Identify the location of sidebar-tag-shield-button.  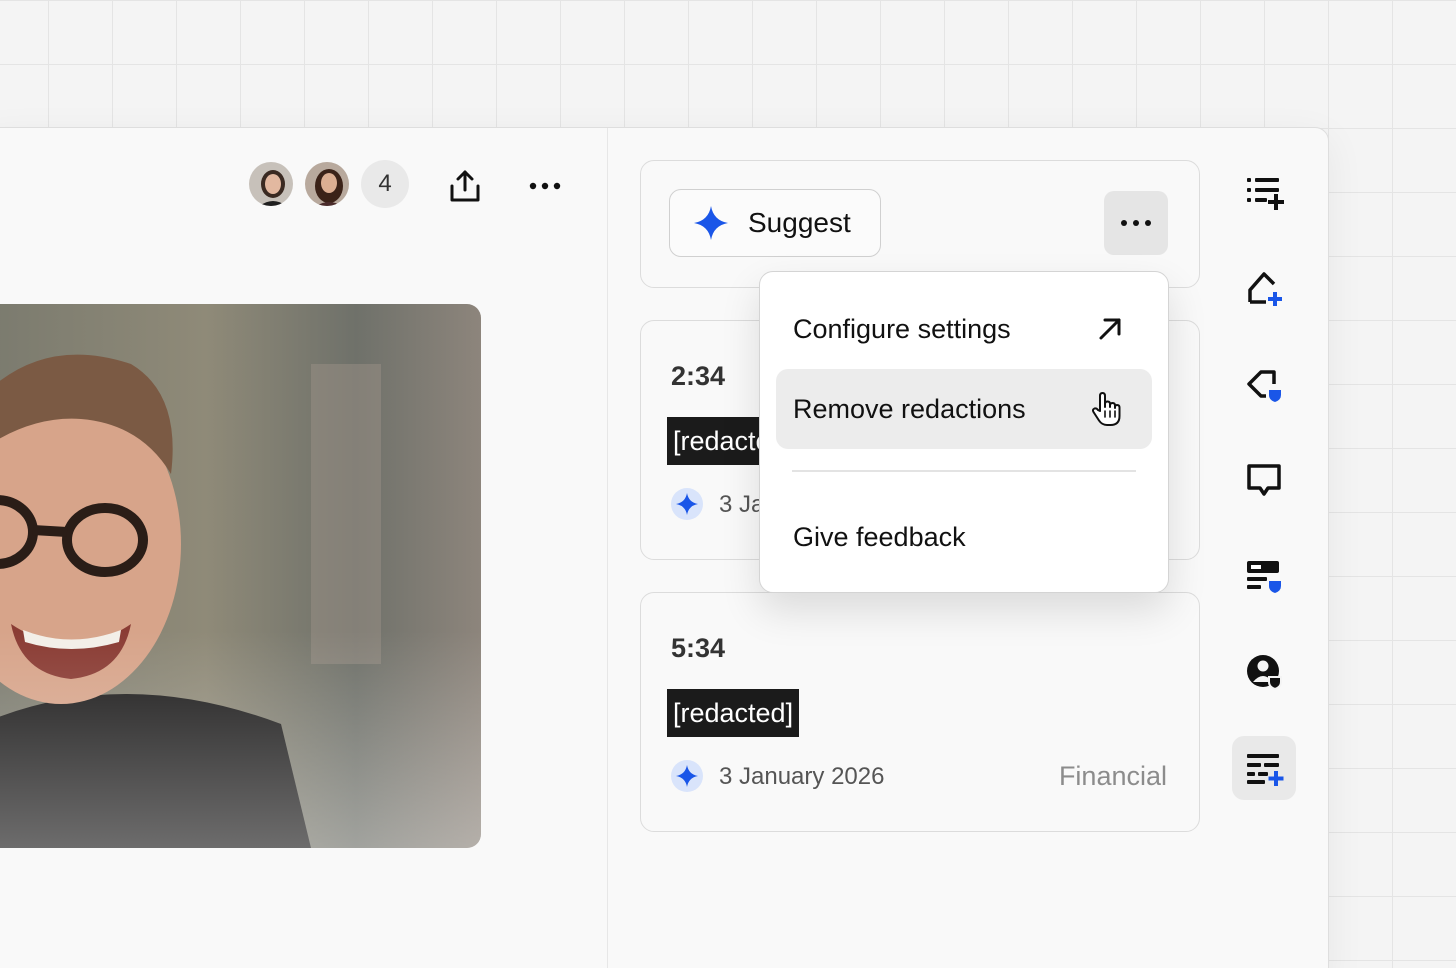
(1264, 384).